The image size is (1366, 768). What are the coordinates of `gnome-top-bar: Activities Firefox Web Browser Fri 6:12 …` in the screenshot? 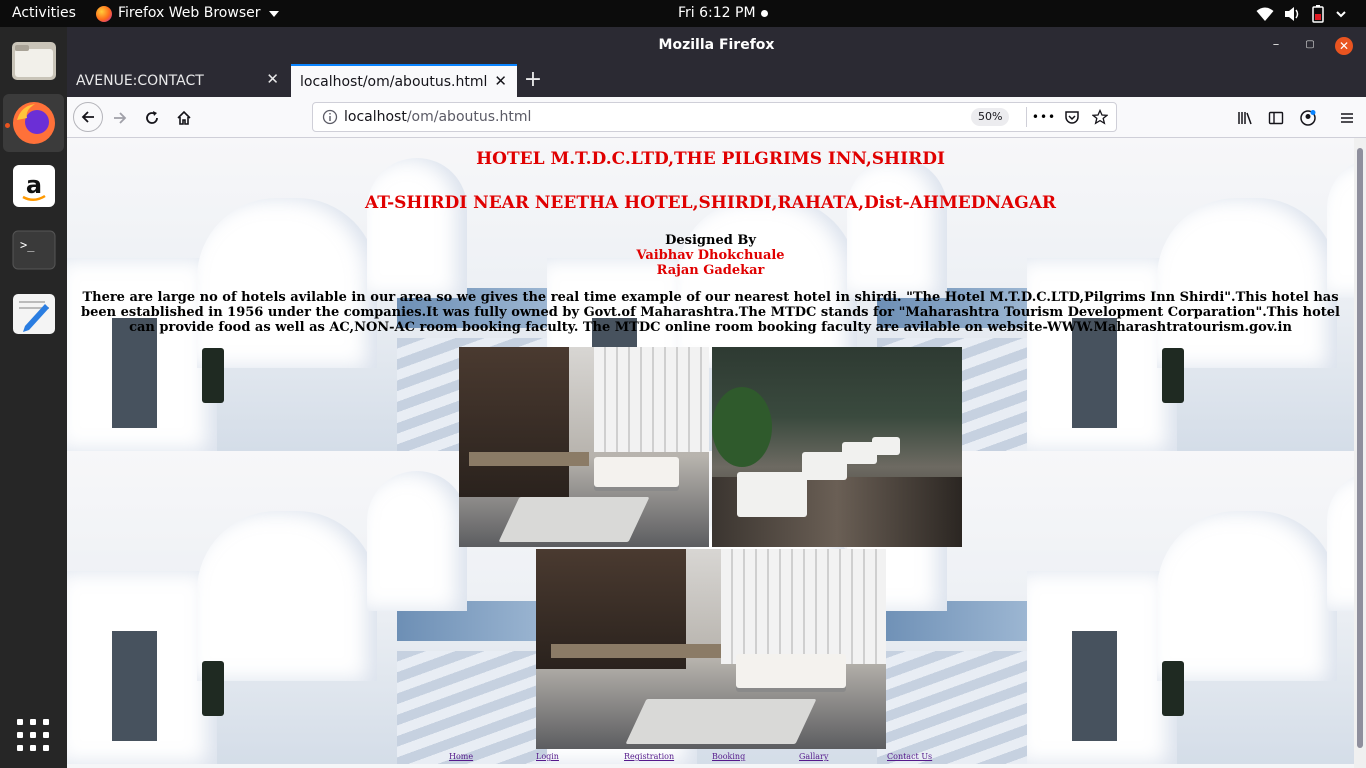 It's located at (683, 13).